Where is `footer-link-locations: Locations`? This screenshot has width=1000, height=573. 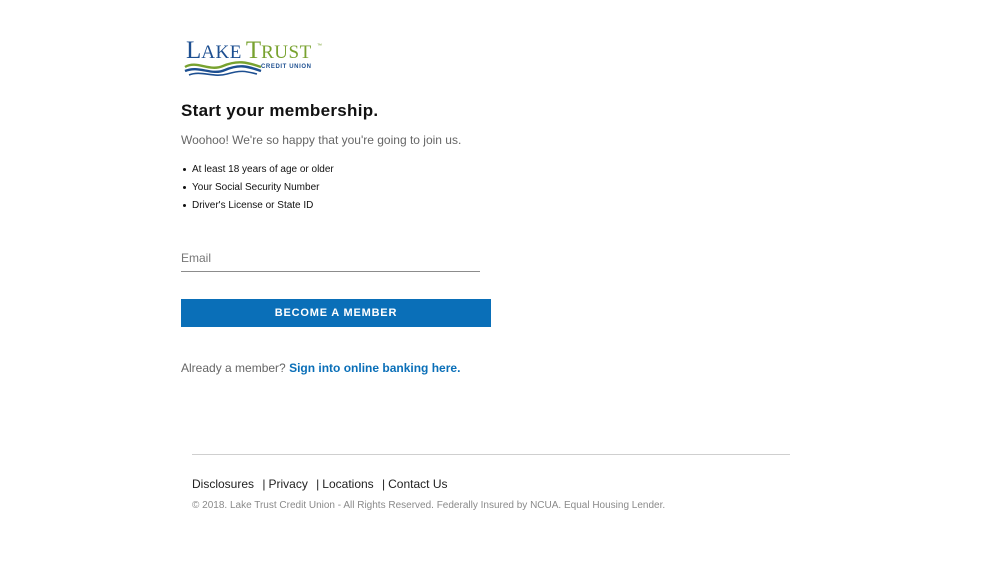
footer-link-locations: Locations is located at coordinates (347, 484).